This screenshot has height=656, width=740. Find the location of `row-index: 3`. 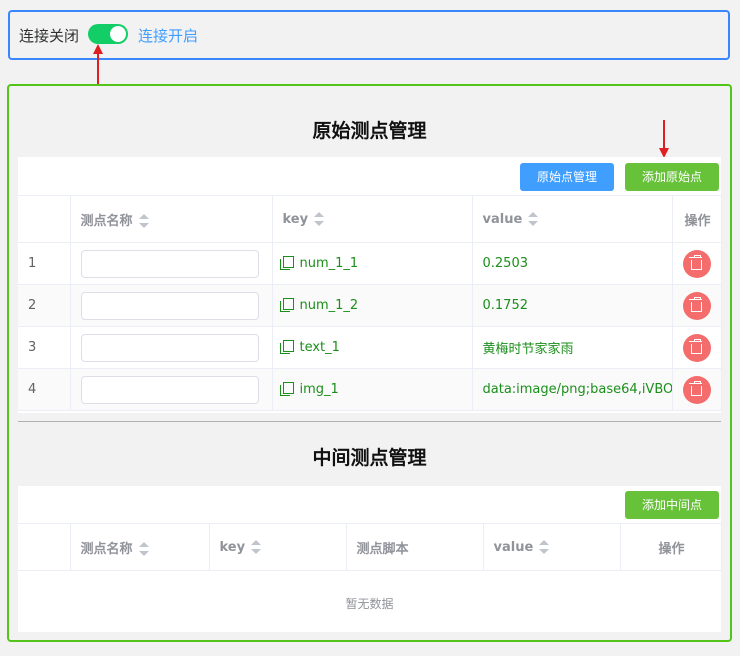

row-index: 3 is located at coordinates (44, 347).